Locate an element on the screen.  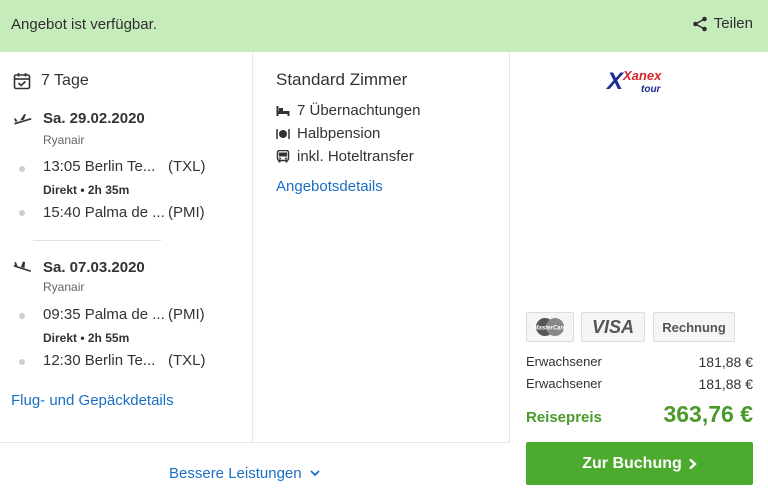
more-services-bar: Bessere Leistungen is located at coordinates (255, 470).